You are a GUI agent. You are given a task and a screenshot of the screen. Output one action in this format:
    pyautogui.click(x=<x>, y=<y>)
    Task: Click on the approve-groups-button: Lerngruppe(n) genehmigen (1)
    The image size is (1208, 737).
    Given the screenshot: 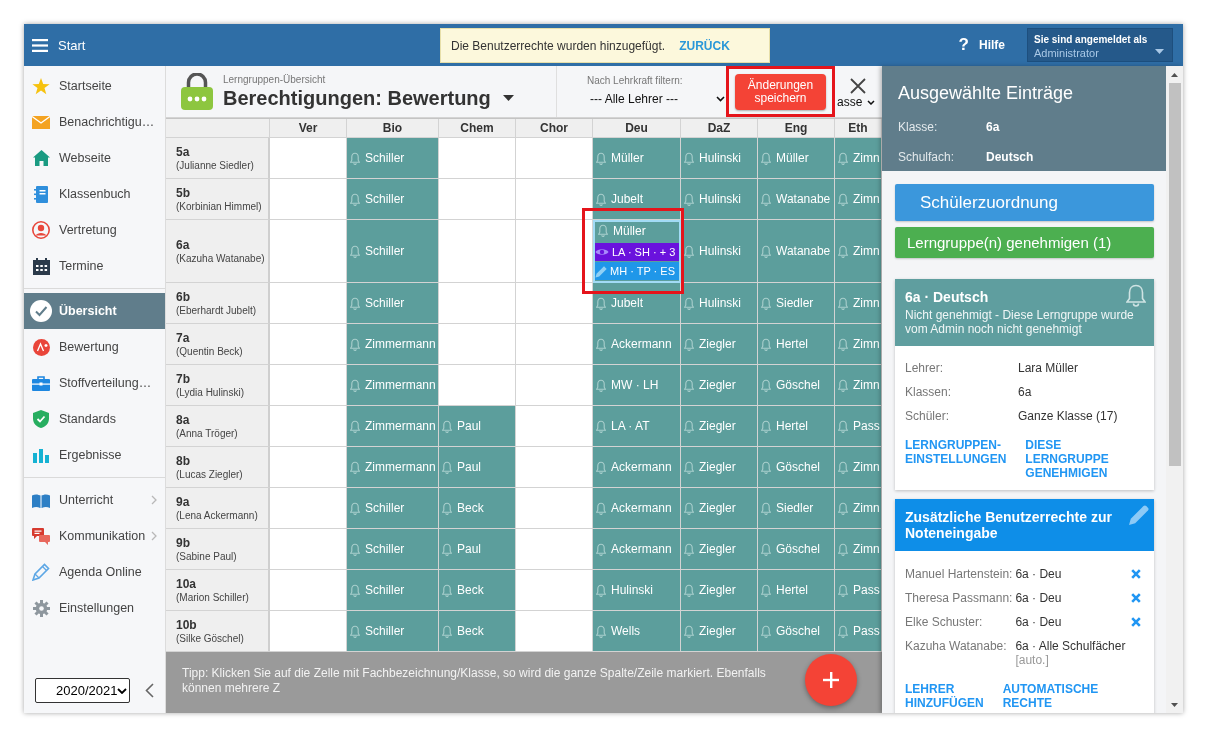 What is the action you would take?
    pyautogui.click(x=1024, y=242)
    